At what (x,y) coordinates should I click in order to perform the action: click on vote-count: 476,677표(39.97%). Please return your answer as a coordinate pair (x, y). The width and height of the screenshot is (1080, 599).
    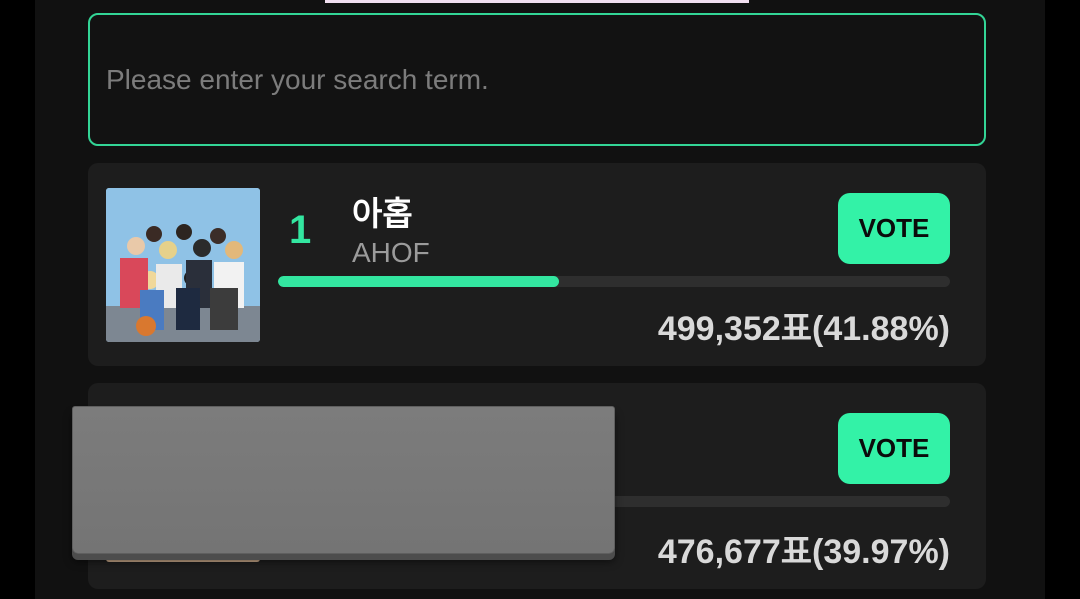
    Looking at the image, I should click on (803, 552).